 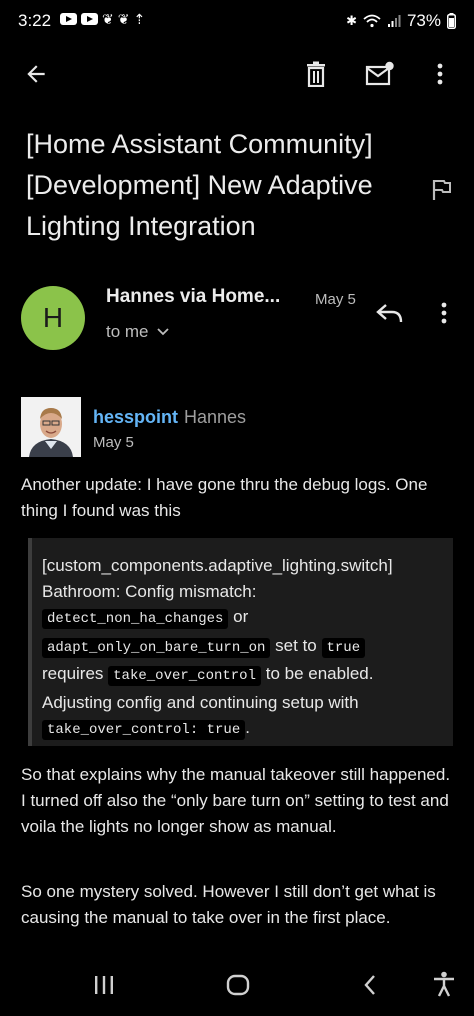 I want to click on sender-avatar: H, so click(x=53, y=318).